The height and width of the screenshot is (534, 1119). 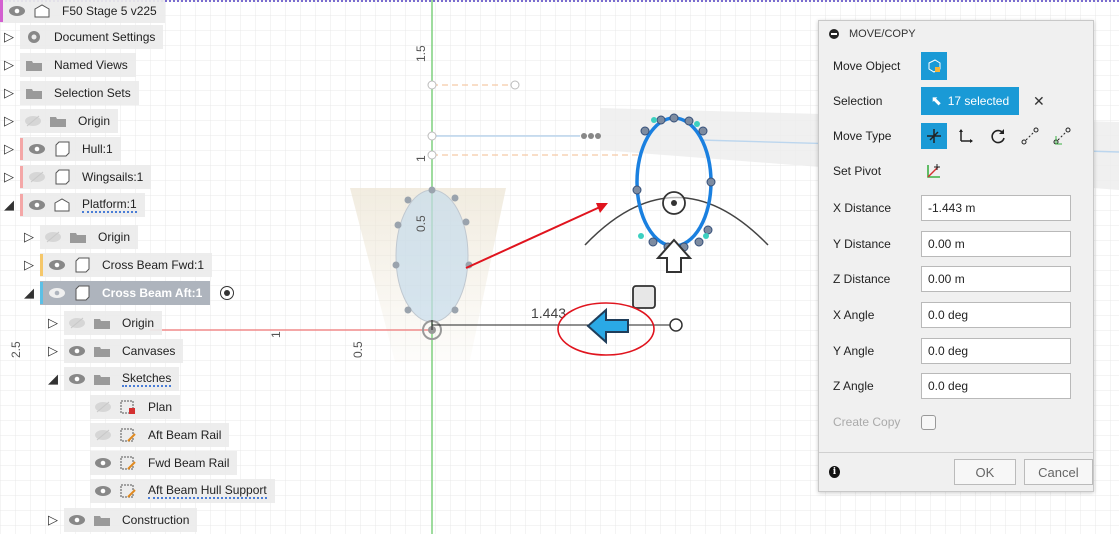 What do you see at coordinates (854, 351) in the screenshot?
I see `field-label: Y Angle` at bounding box center [854, 351].